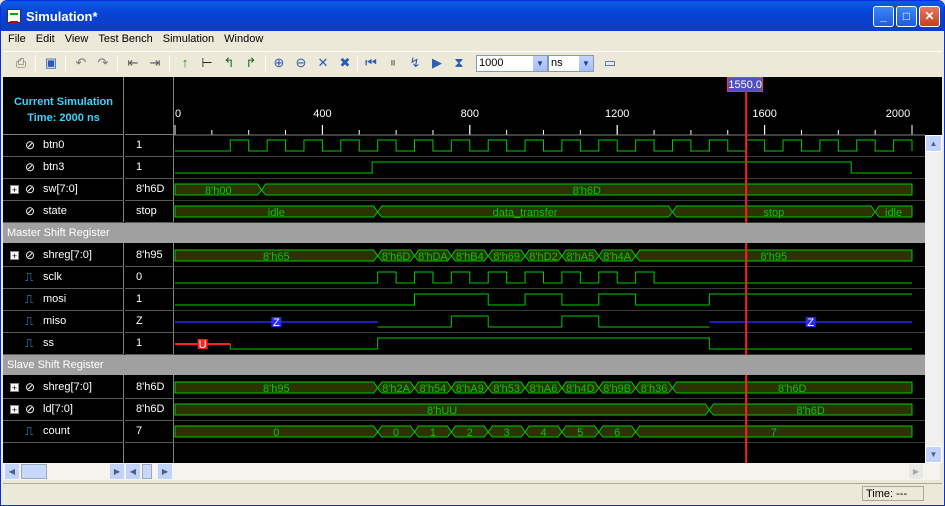  What do you see at coordinates (279, 63) in the screenshot?
I see `zoom-in-icon: ⊕` at bounding box center [279, 63].